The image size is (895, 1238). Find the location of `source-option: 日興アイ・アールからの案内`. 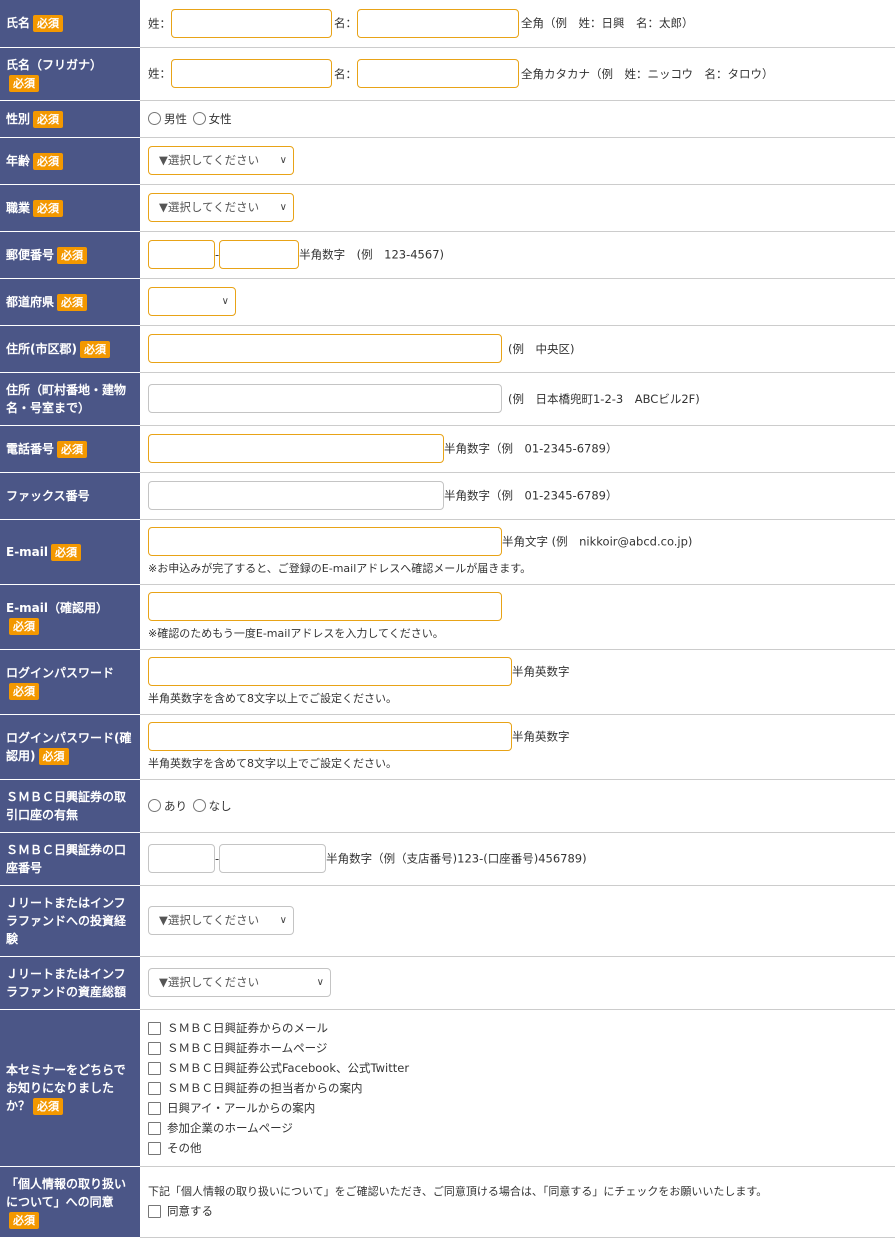

source-option: 日興アイ・アールからの案内 is located at coordinates (521, 1108).